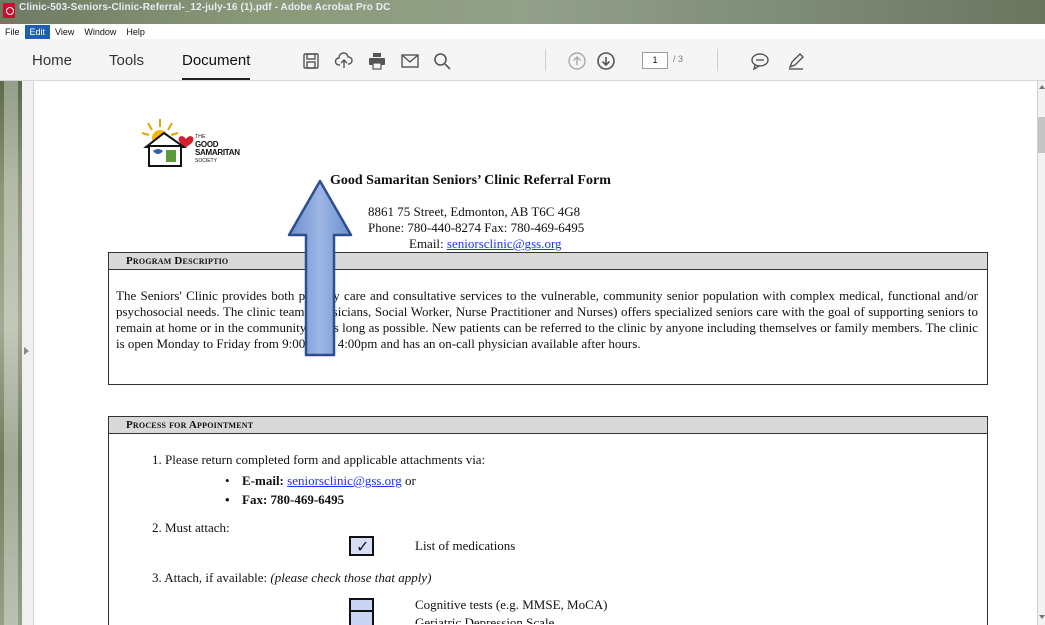 This screenshot has width=1045, height=625. What do you see at coordinates (1042, 617) in the screenshot?
I see `scroll-down-arrow-icon` at bounding box center [1042, 617].